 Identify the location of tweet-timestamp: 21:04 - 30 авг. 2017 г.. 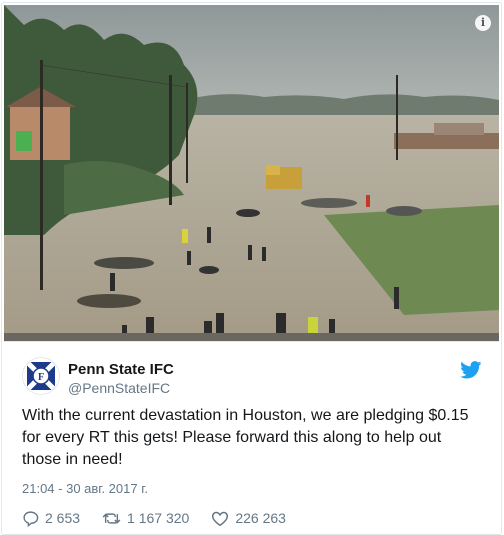
(85, 488).